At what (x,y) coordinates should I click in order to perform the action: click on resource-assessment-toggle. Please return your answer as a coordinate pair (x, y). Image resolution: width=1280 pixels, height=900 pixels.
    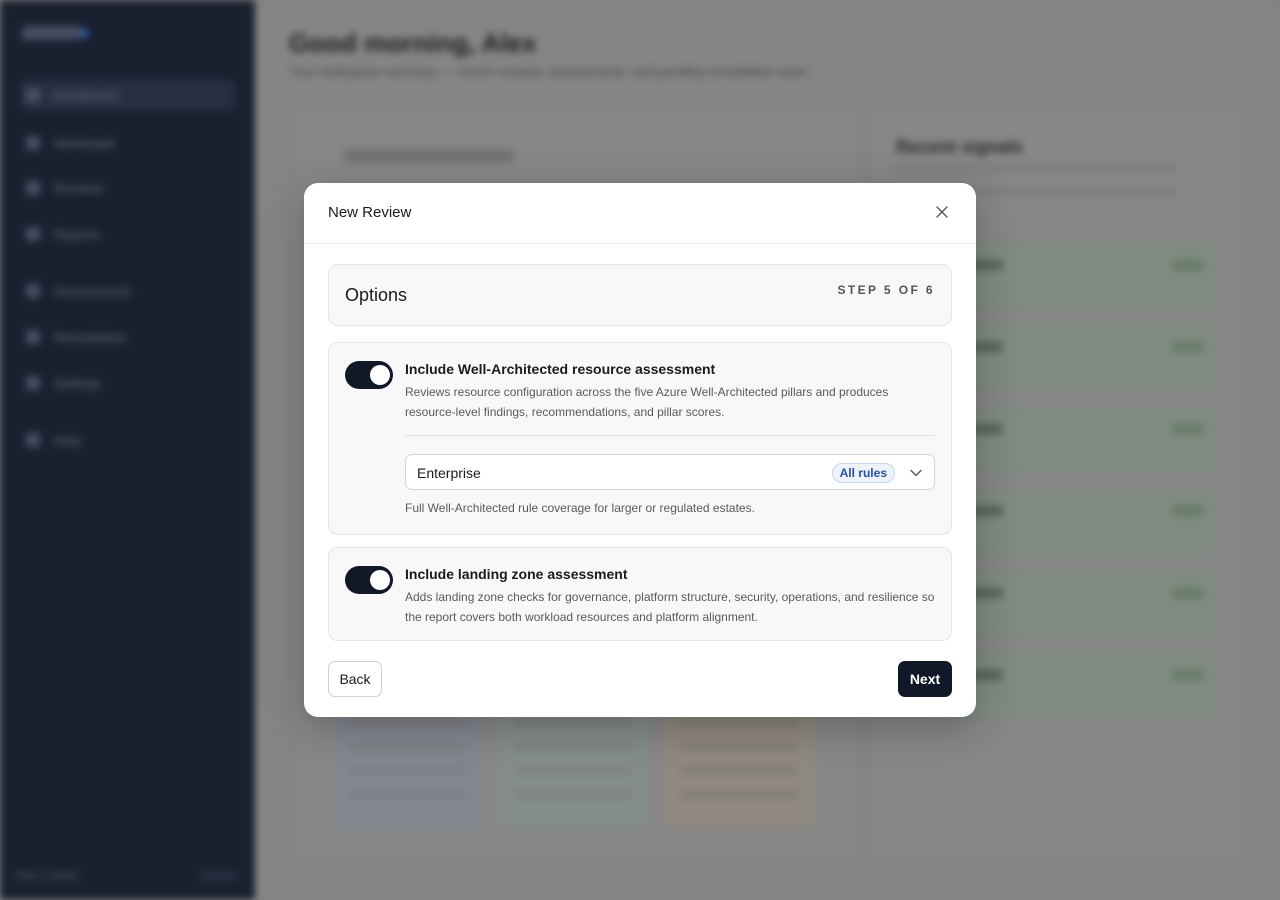
    Looking at the image, I should click on (369, 375).